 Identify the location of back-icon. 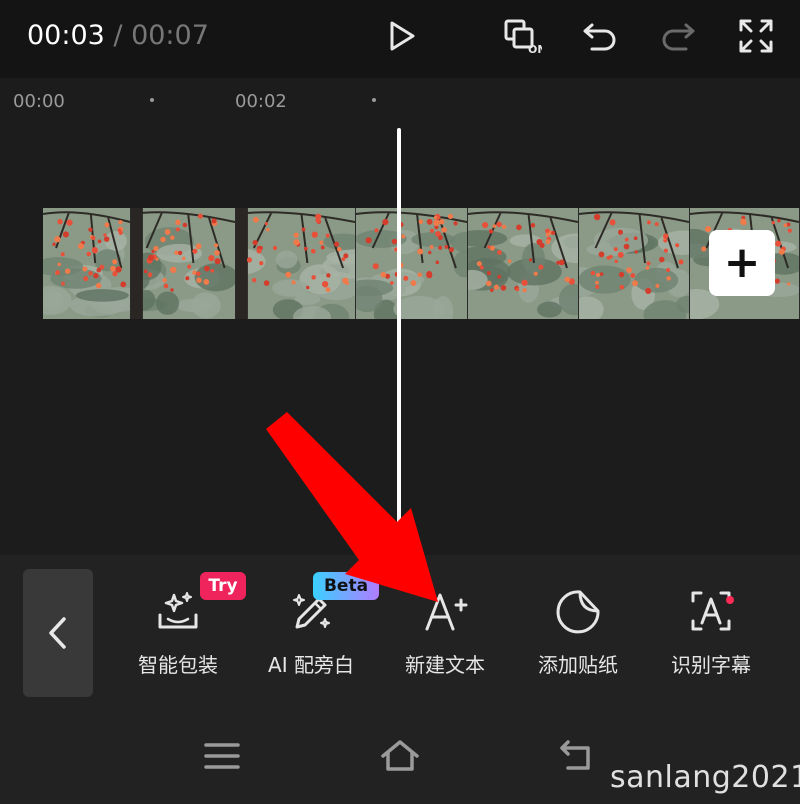
(575, 755).